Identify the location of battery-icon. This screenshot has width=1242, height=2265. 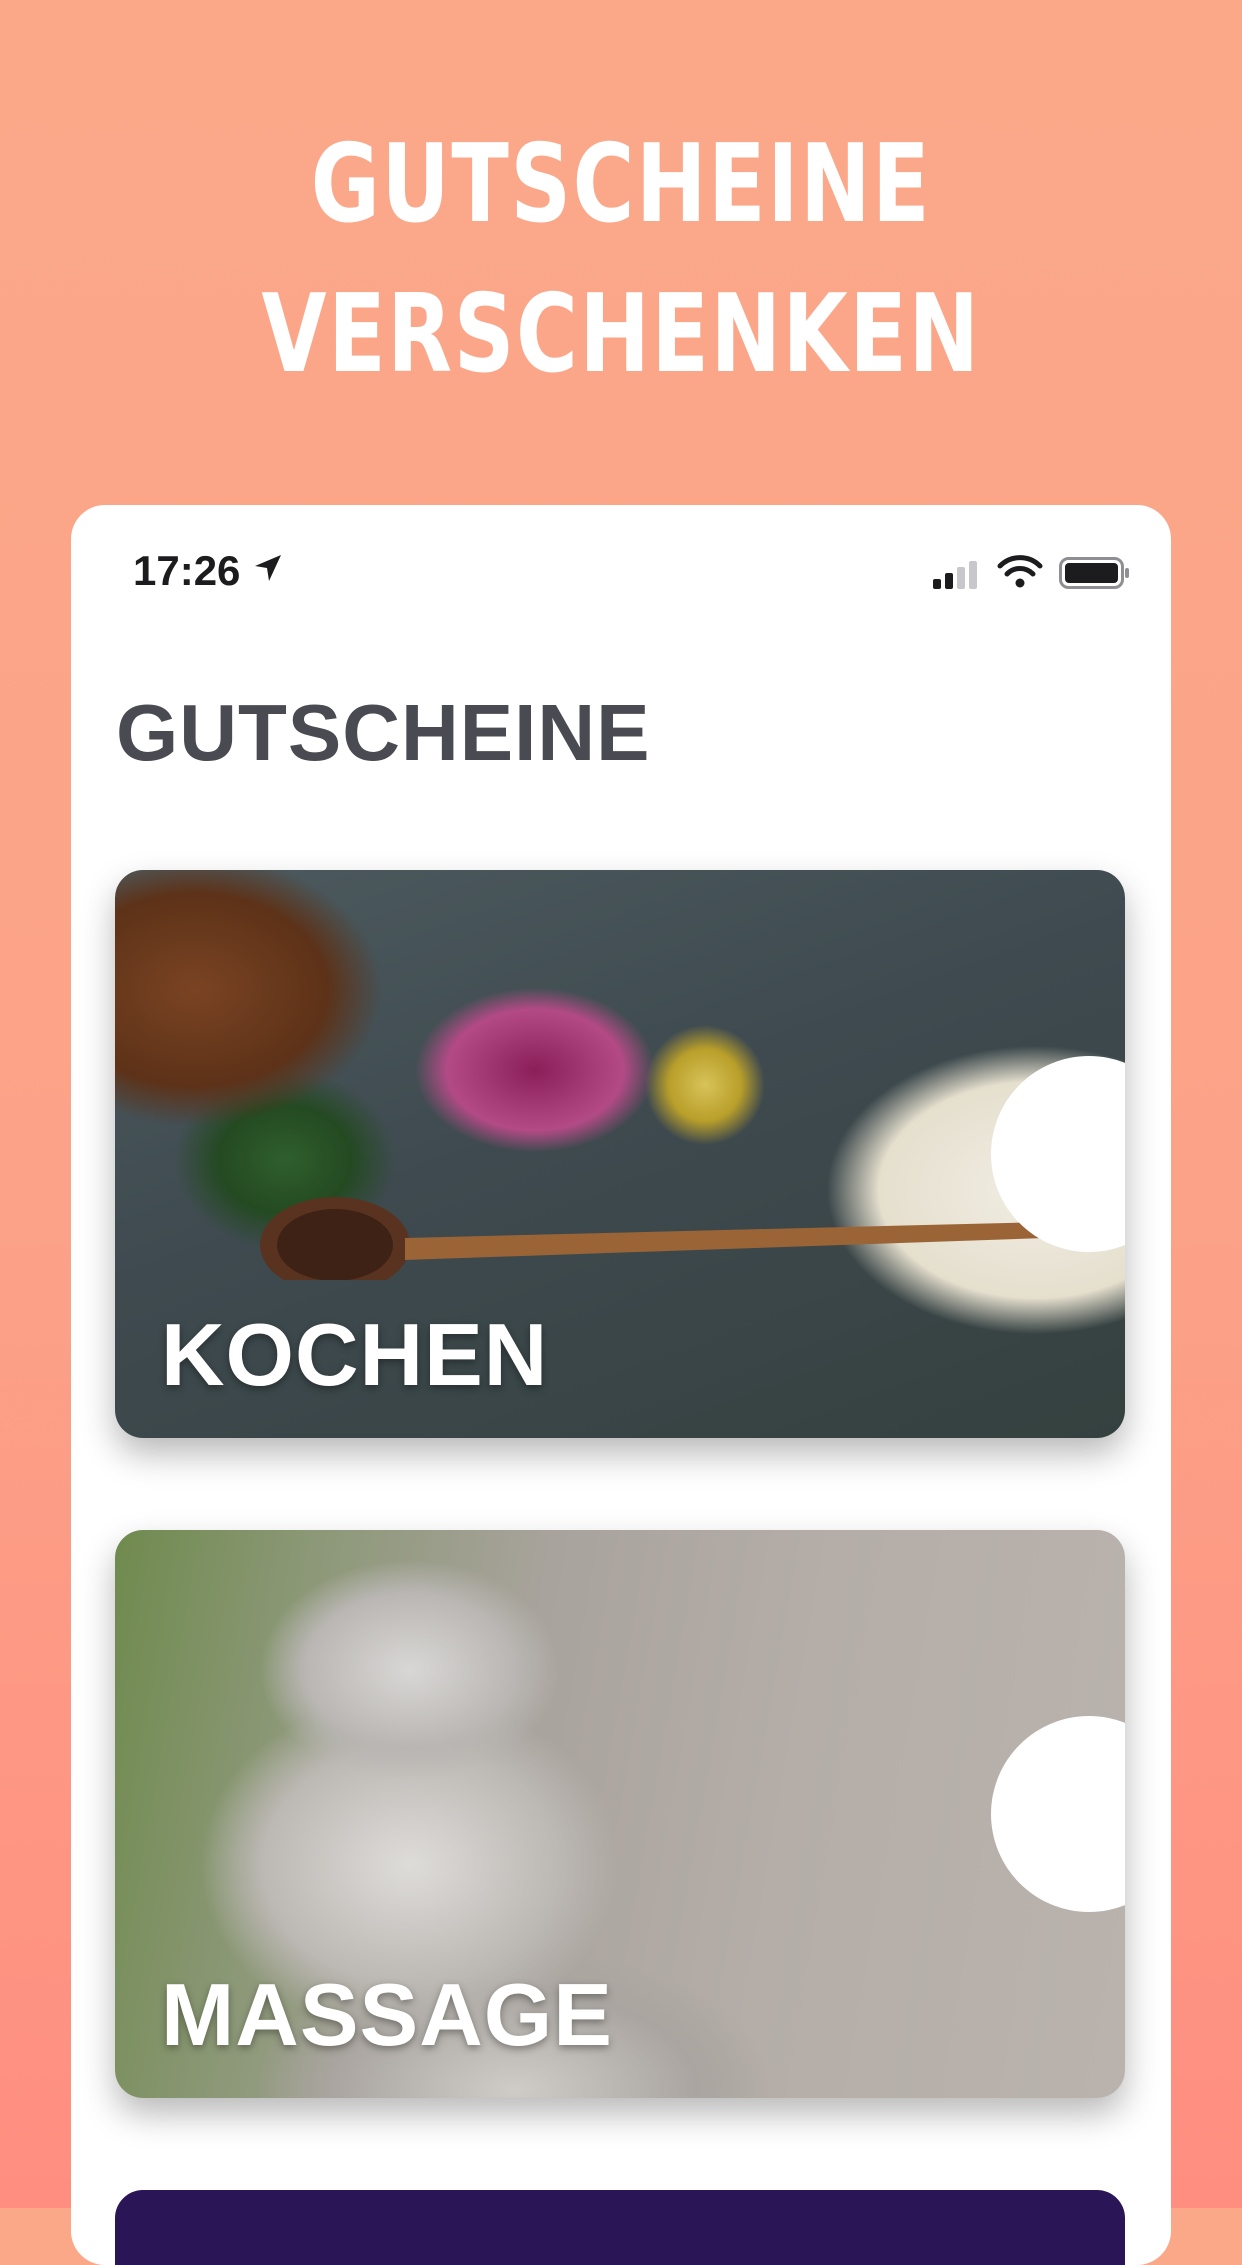
(1095, 575).